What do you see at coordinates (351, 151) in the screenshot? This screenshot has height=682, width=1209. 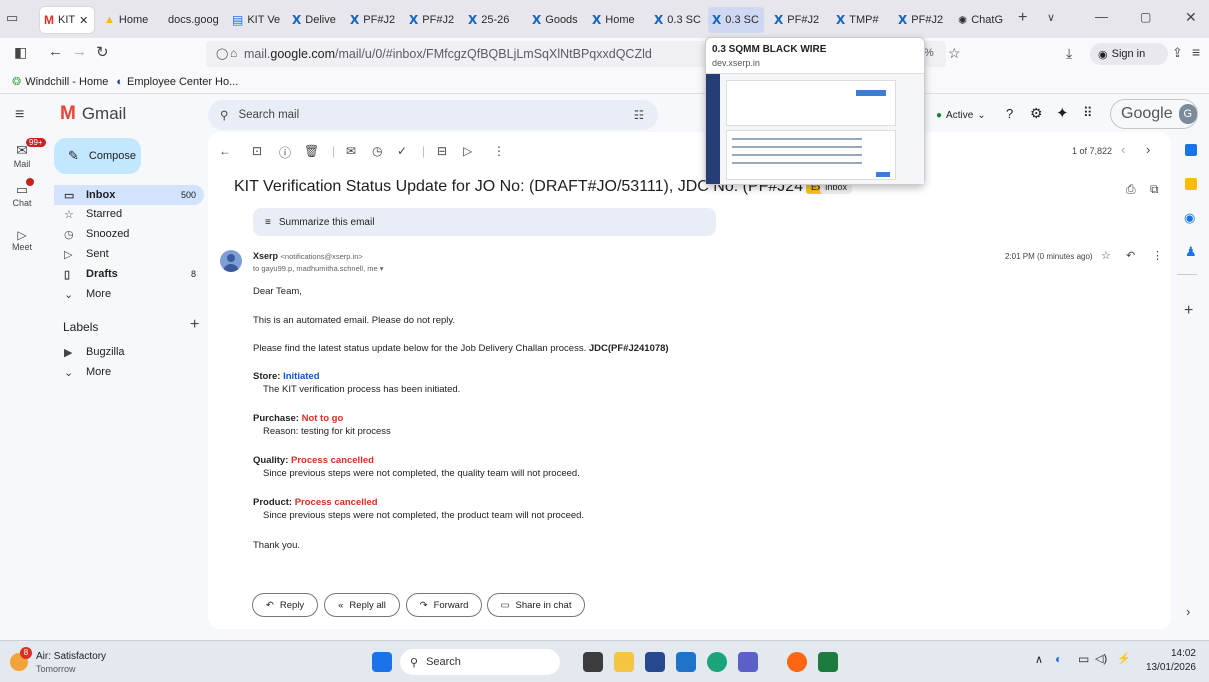 I see `mark-unread-icon: ✉` at bounding box center [351, 151].